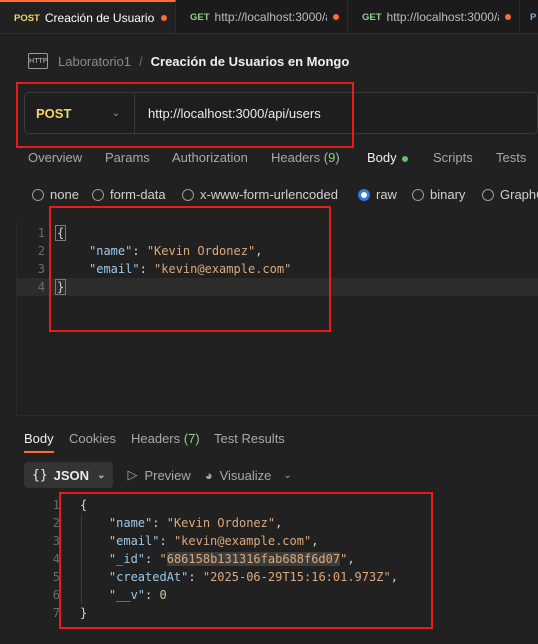 This screenshot has width=538, height=644. What do you see at coordinates (448, 194) in the screenshot?
I see `radio-label: binary` at bounding box center [448, 194].